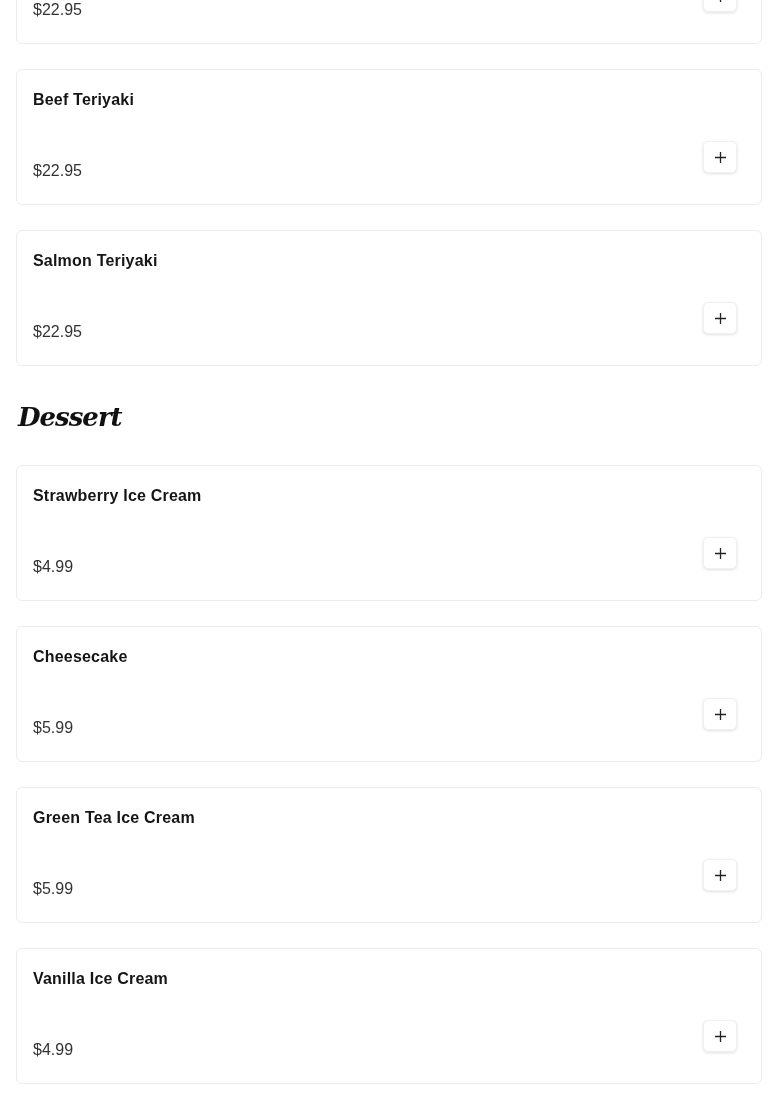 The image size is (778, 1096). Describe the element at coordinates (81, 657) in the screenshot. I see `item-name: Cheesecake` at that location.